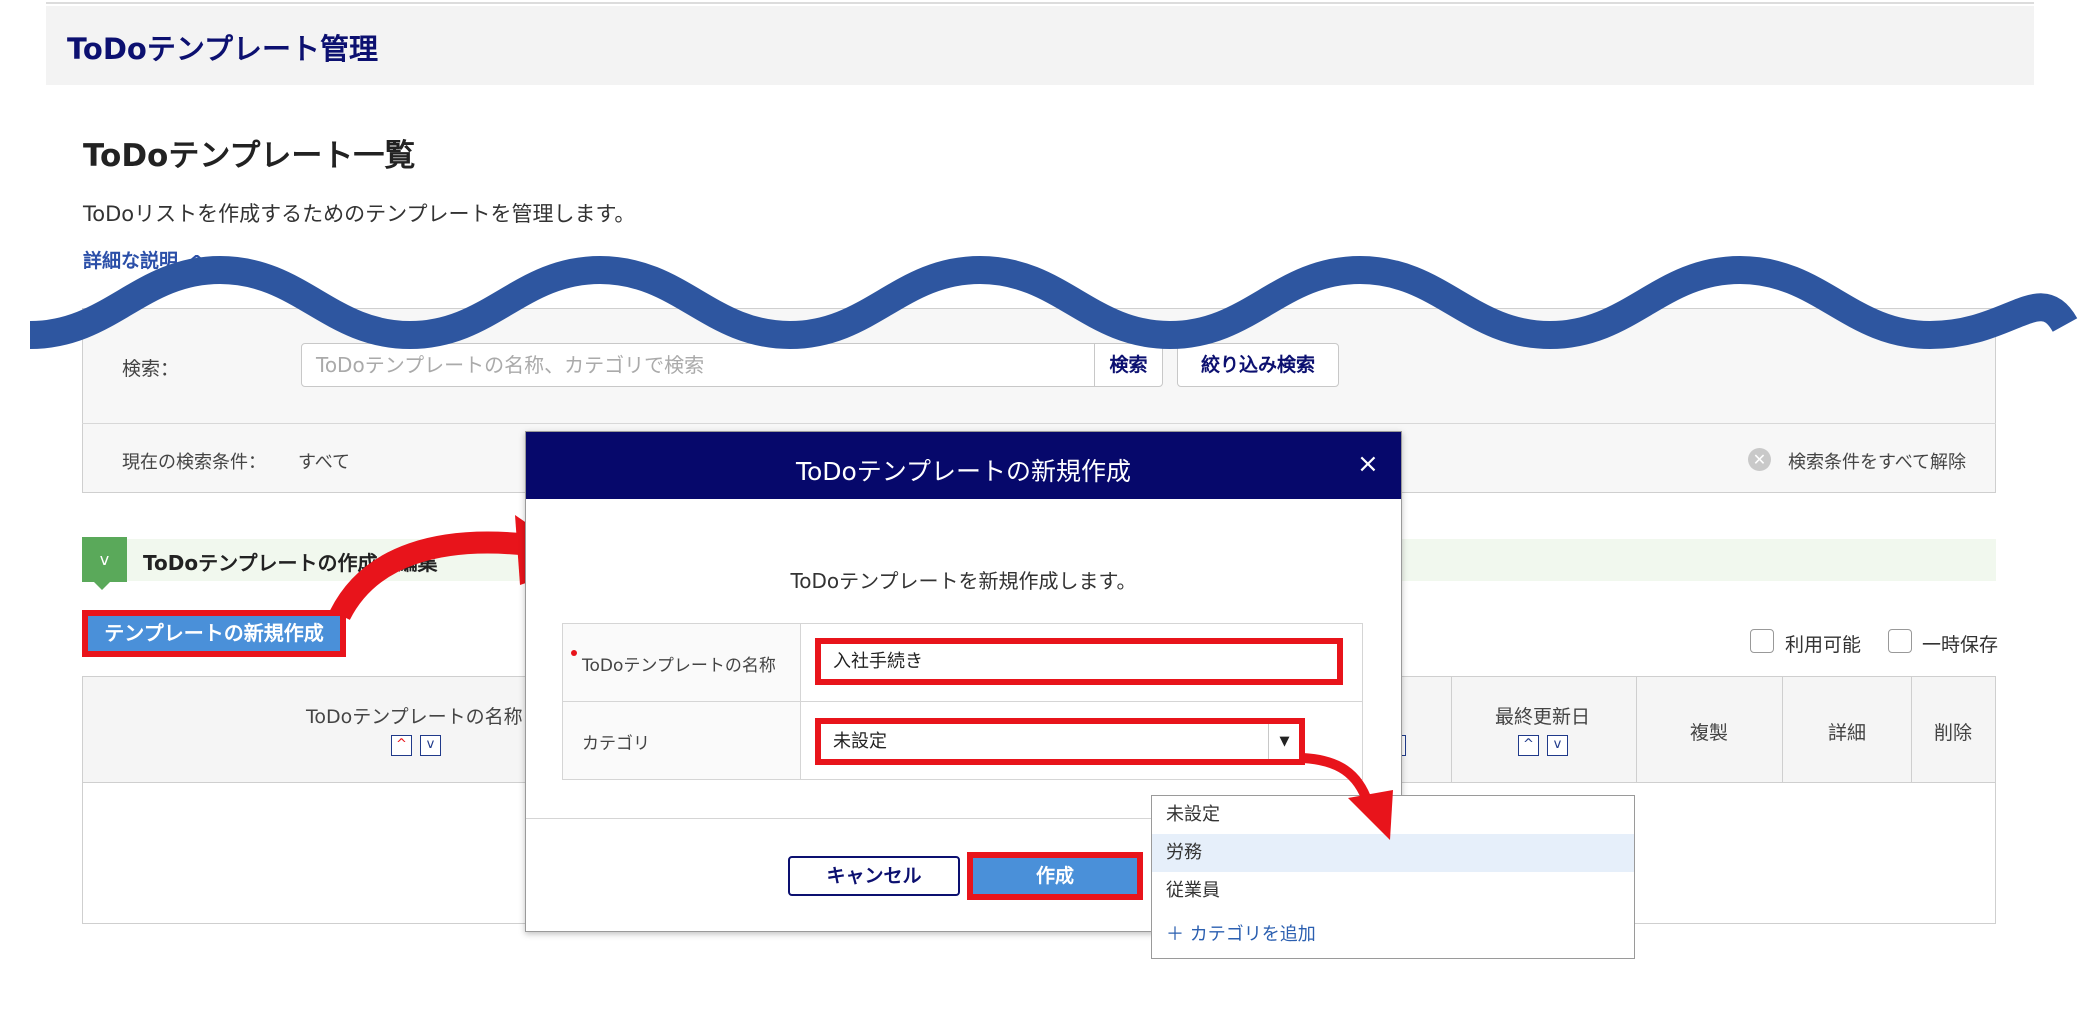 Image resolution: width=2080 pixels, height=1009 pixels. Describe the element at coordinates (324, 462) in the screenshot. I see `current-condition-value: すべて` at that location.